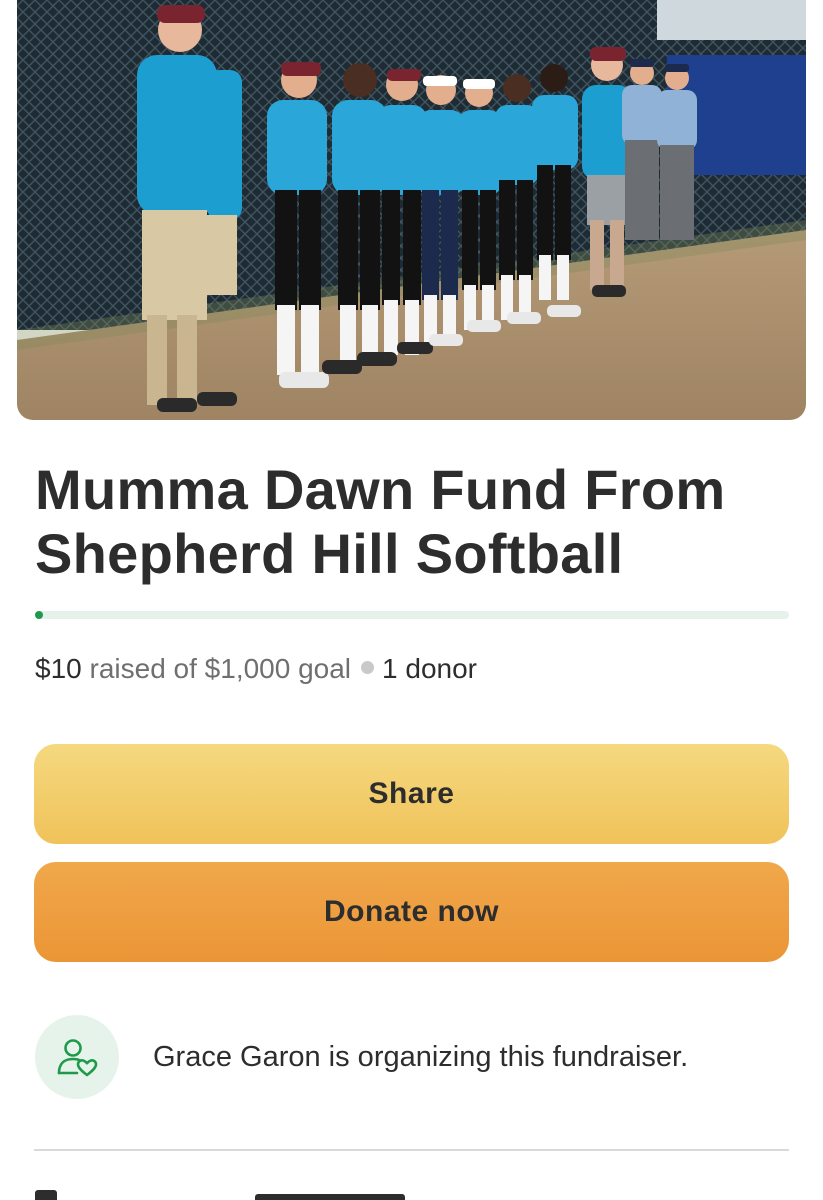 The image size is (823, 1200). Describe the element at coordinates (58, 668) in the screenshot. I see `raised-amount: $10` at that location.